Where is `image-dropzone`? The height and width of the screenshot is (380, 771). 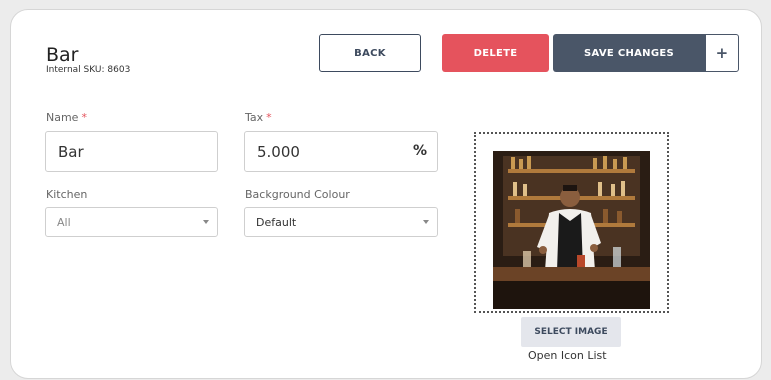 image-dropzone is located at coordinates (571, 222).